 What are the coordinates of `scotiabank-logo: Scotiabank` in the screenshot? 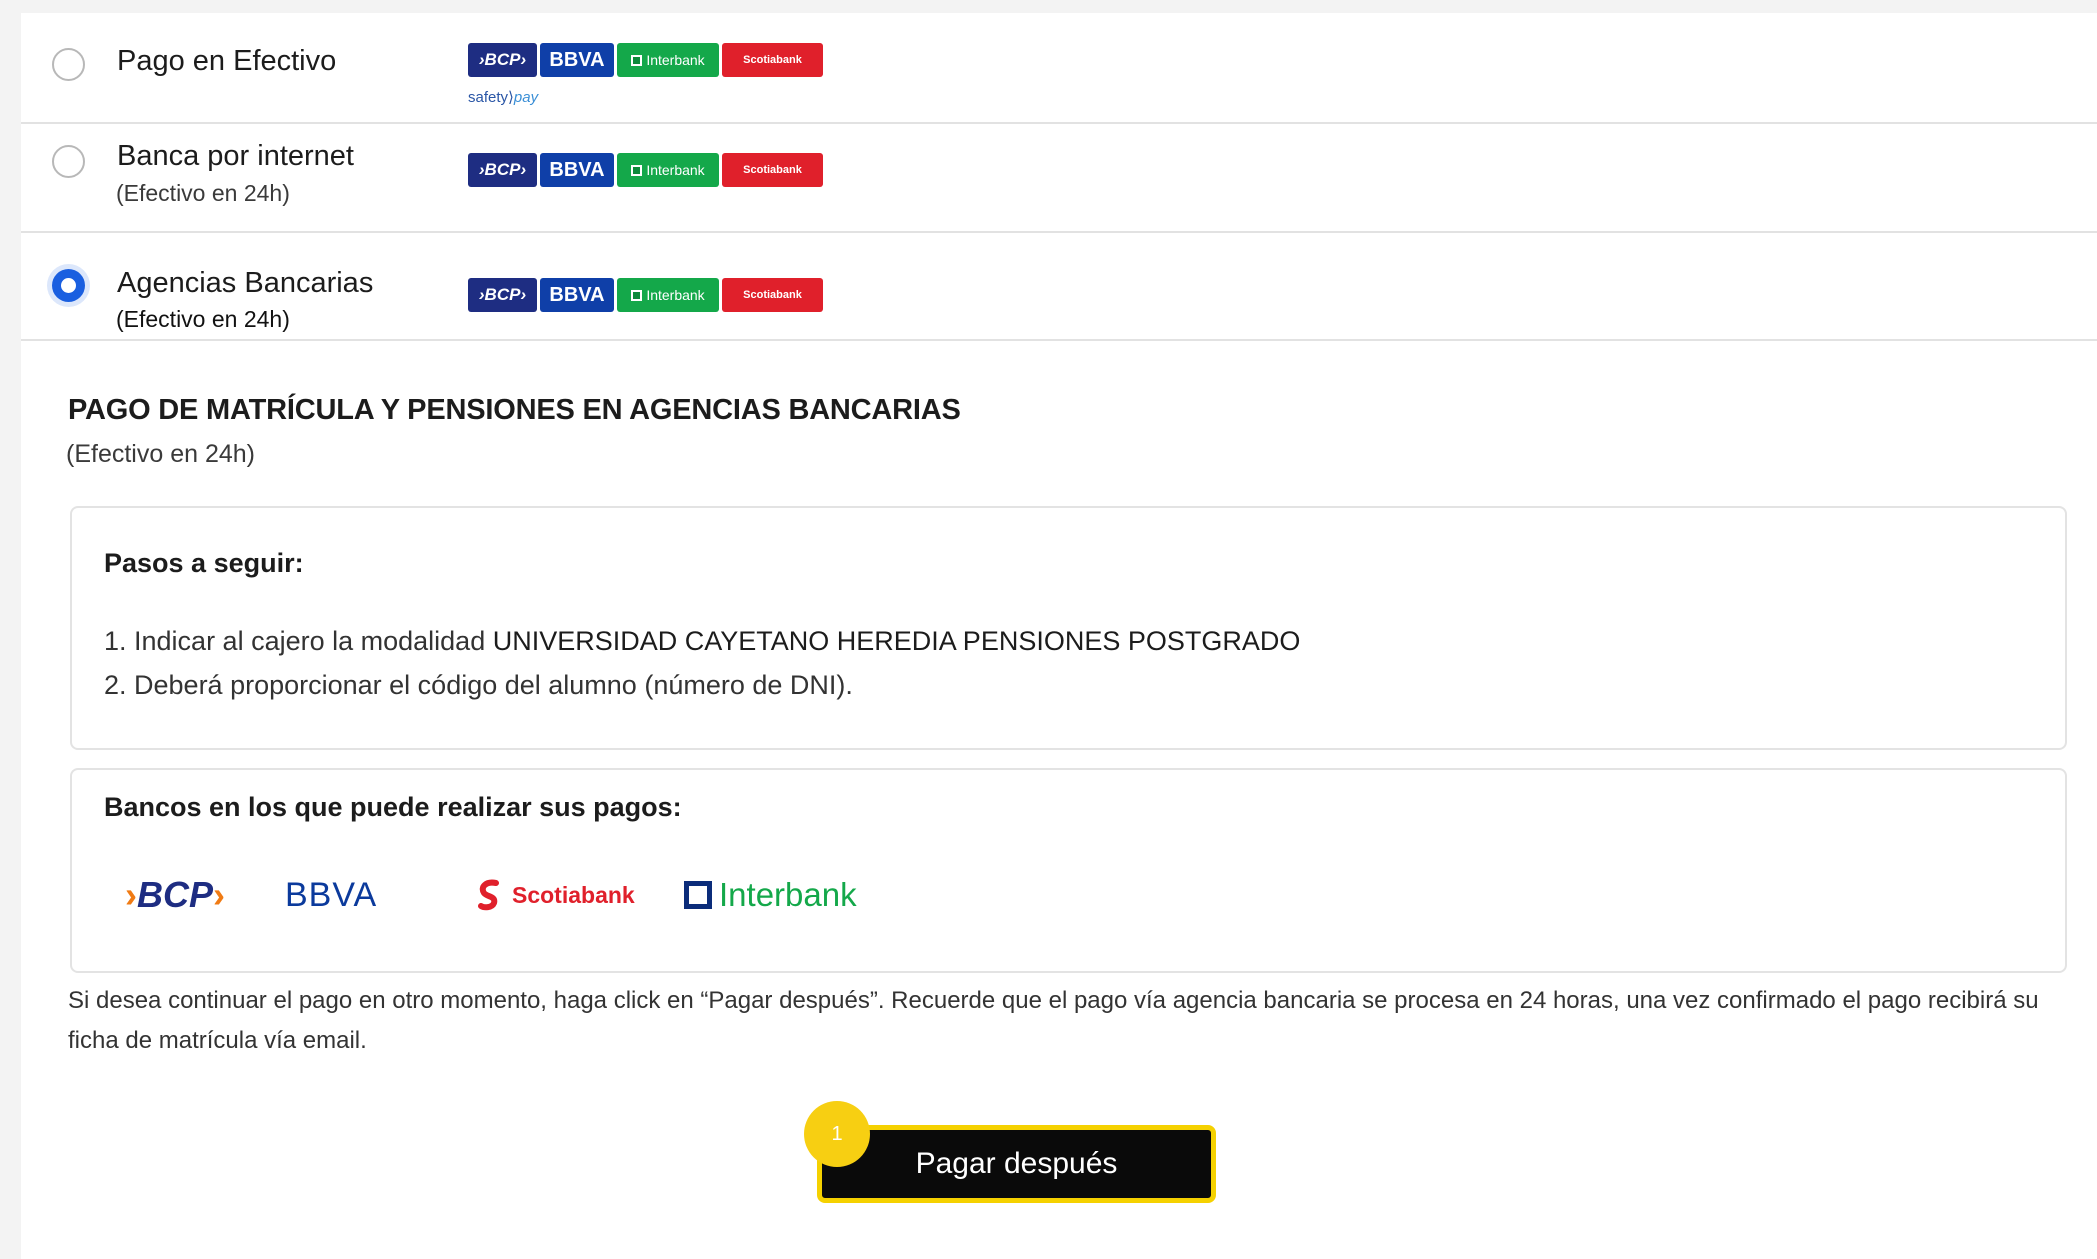 It's located at (555, 895).